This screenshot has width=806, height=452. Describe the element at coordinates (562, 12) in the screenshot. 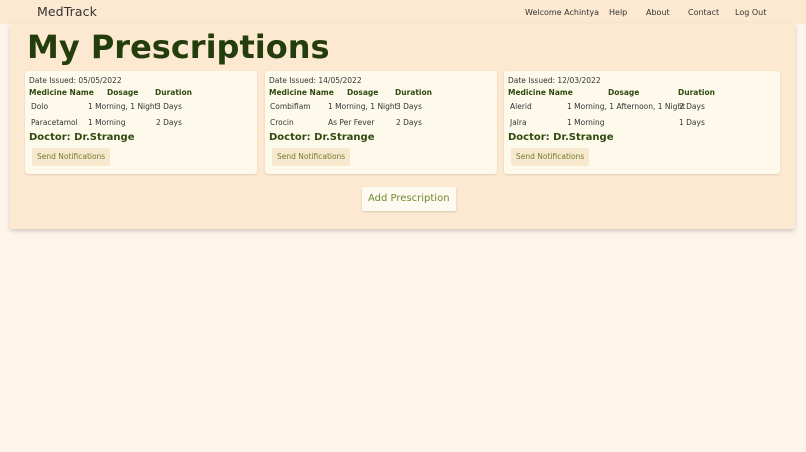

I see `welcome-user-text: Welcome Achintya` at that location.